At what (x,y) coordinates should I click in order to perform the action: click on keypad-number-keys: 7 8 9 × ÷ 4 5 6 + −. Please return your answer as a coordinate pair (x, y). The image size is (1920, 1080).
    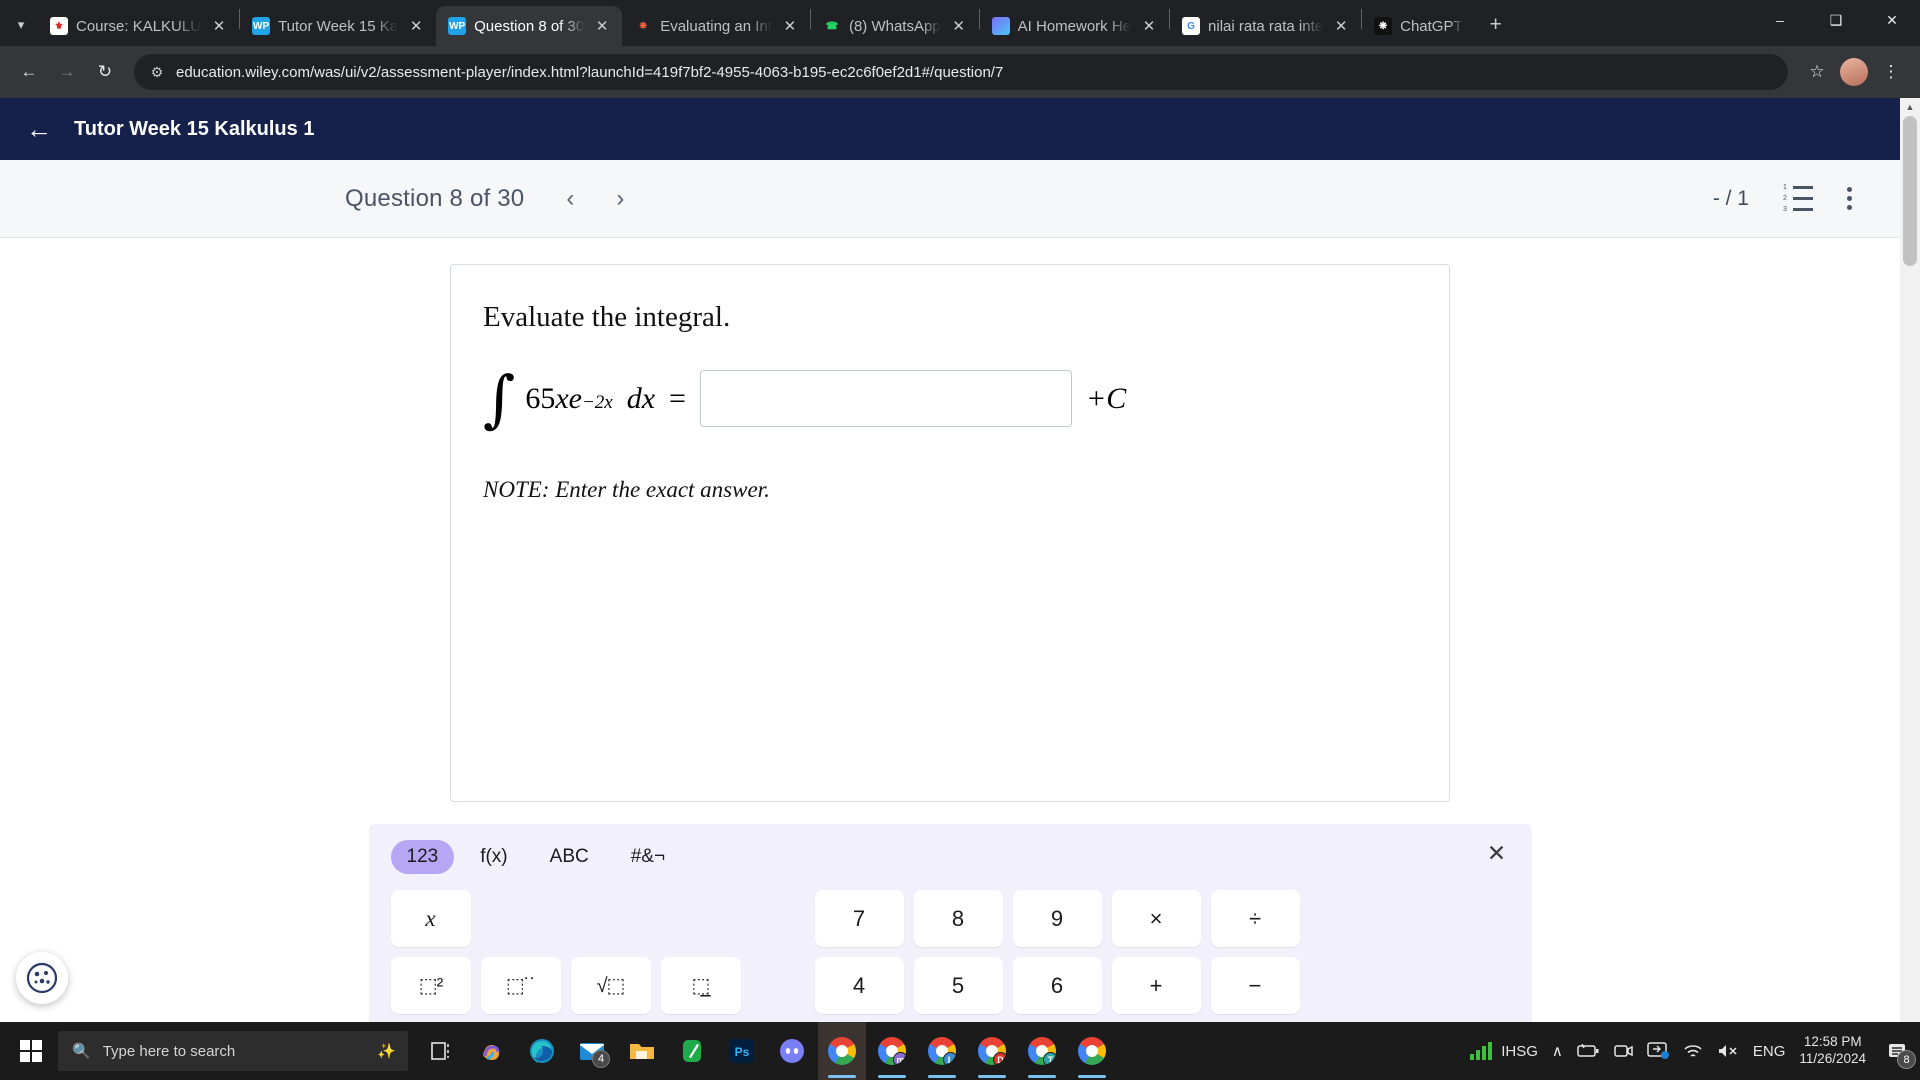
    Looking at the image, I should click on (1057, 952).